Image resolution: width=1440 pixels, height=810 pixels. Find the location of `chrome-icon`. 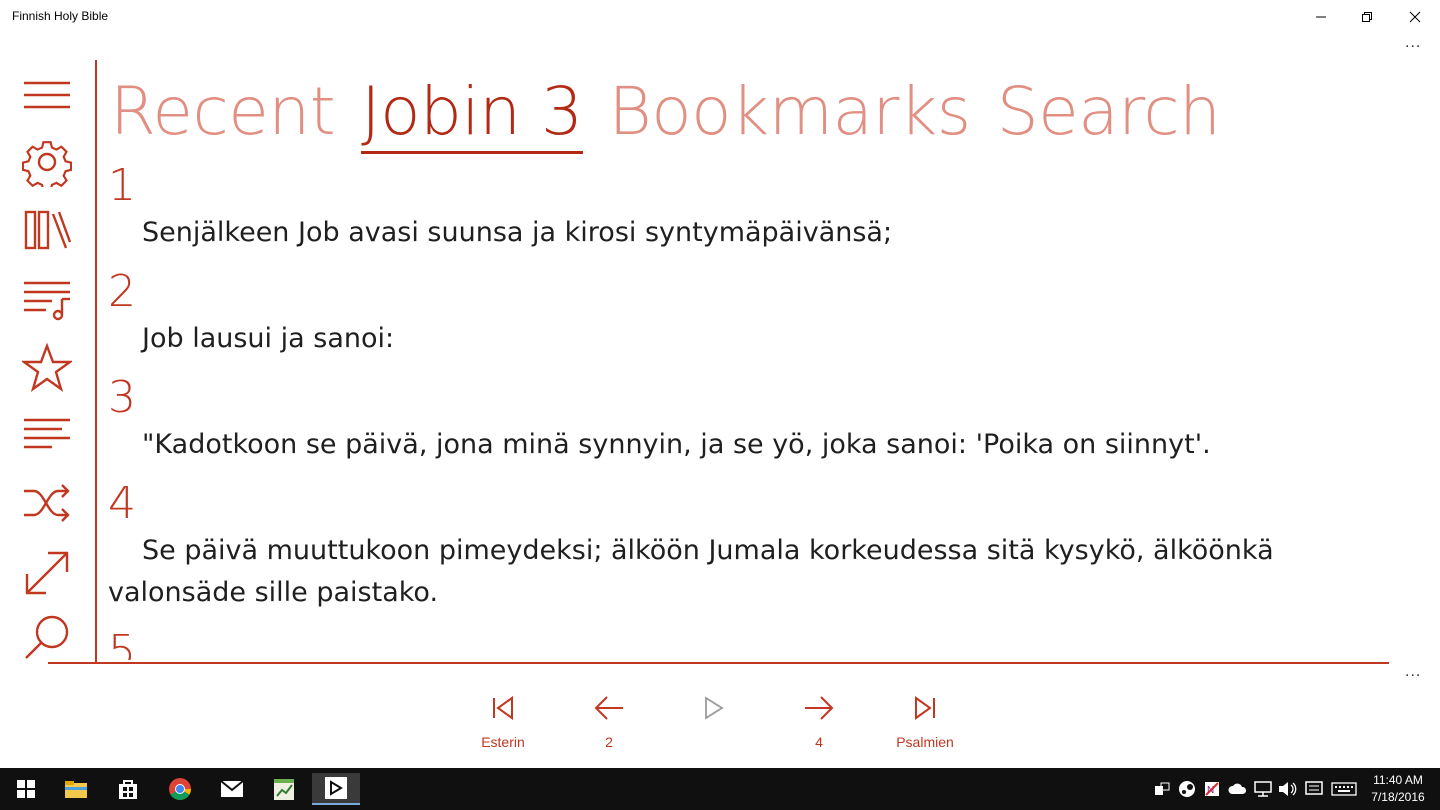

chrome-icon is located at coordinates (180, 789).